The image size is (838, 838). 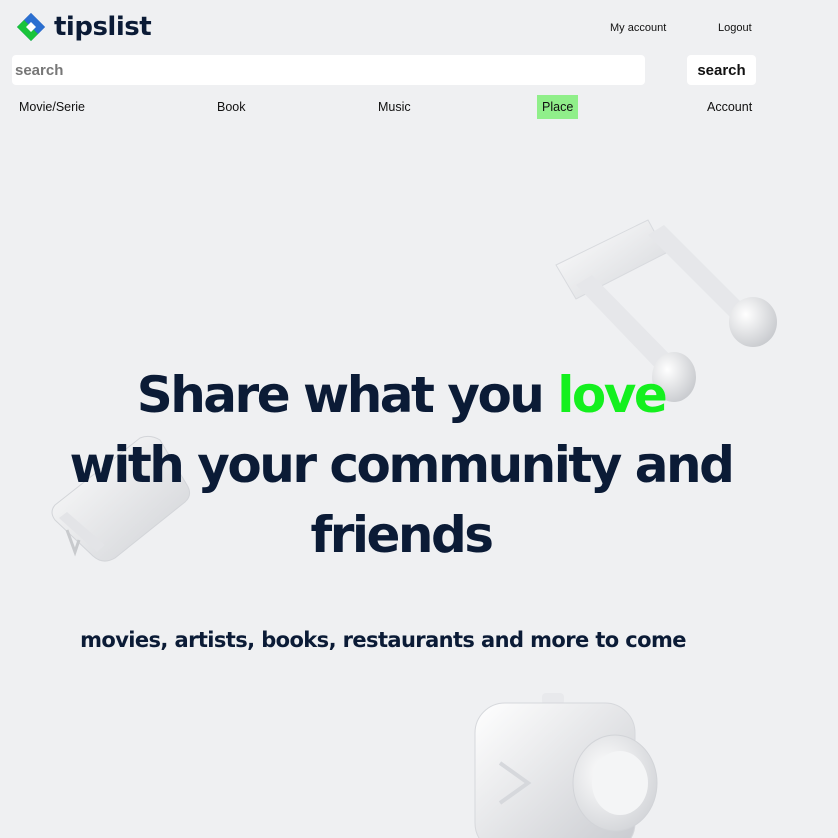 I want to click on hero-title-accent: love, so click(x=612, y=395).